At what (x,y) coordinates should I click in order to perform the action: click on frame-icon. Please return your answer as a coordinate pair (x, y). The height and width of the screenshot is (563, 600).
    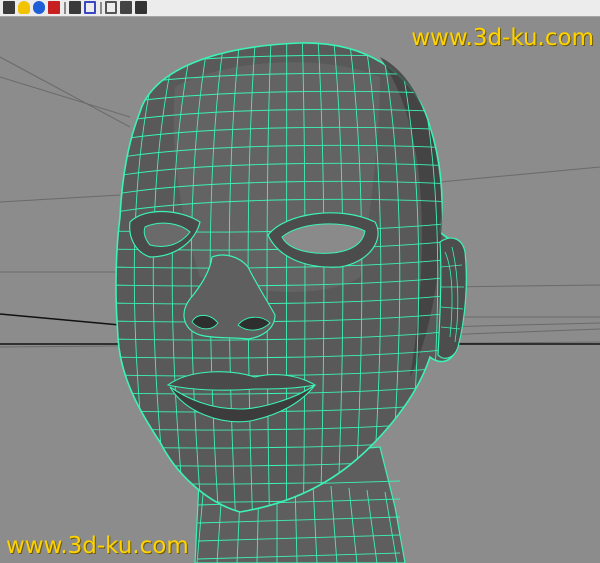
    Looking at the image, I should click on (90, 7).